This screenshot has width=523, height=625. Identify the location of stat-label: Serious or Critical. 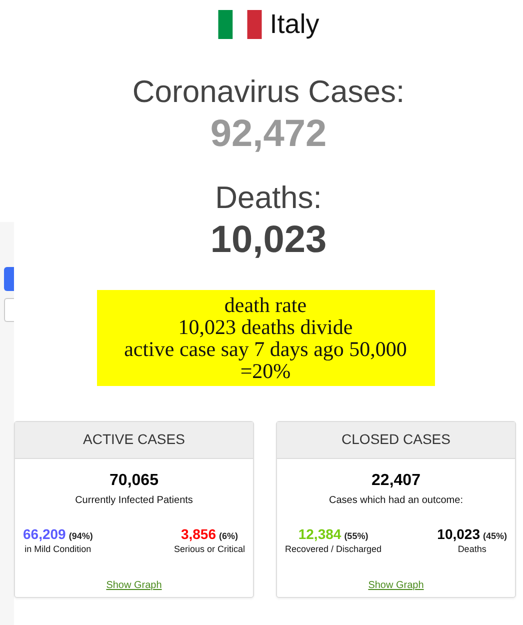
(209, 549).